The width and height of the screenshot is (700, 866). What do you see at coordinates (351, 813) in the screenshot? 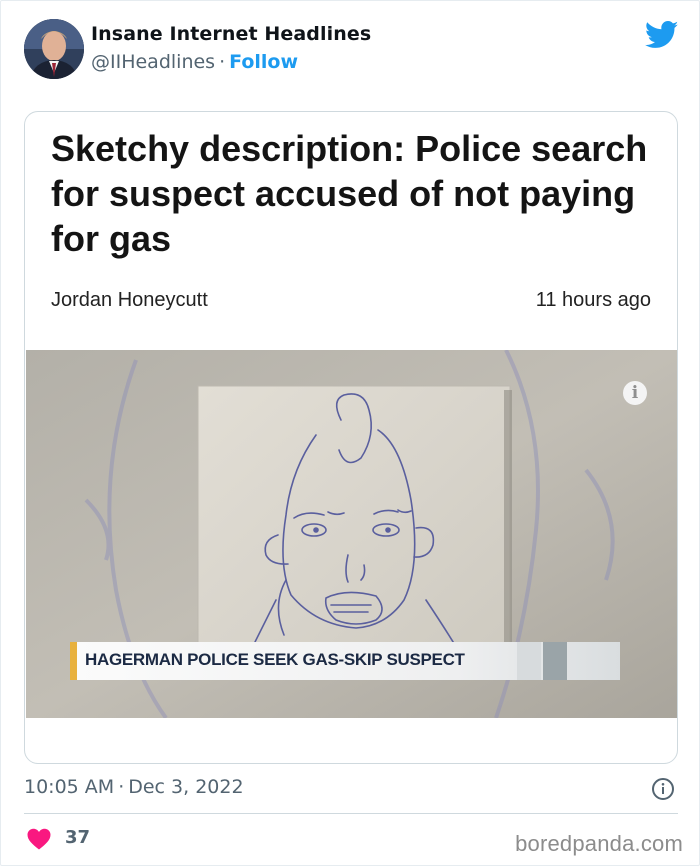
I see `footer-divider` at bounding box center [351, 813].